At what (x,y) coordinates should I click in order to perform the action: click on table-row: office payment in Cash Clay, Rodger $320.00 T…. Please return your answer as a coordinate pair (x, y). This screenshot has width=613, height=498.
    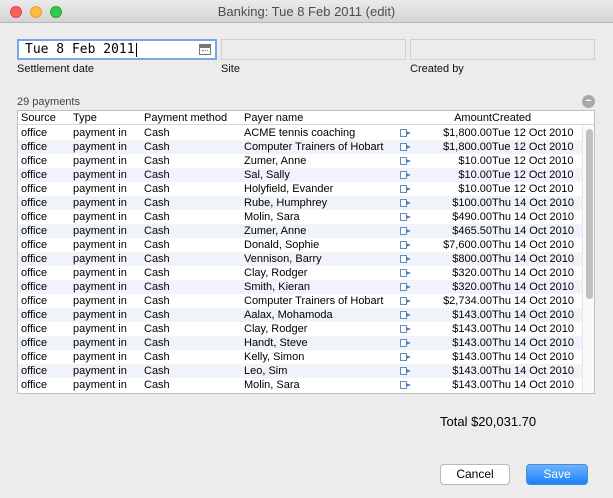
    Looking at the image, I should click on (300, 273).